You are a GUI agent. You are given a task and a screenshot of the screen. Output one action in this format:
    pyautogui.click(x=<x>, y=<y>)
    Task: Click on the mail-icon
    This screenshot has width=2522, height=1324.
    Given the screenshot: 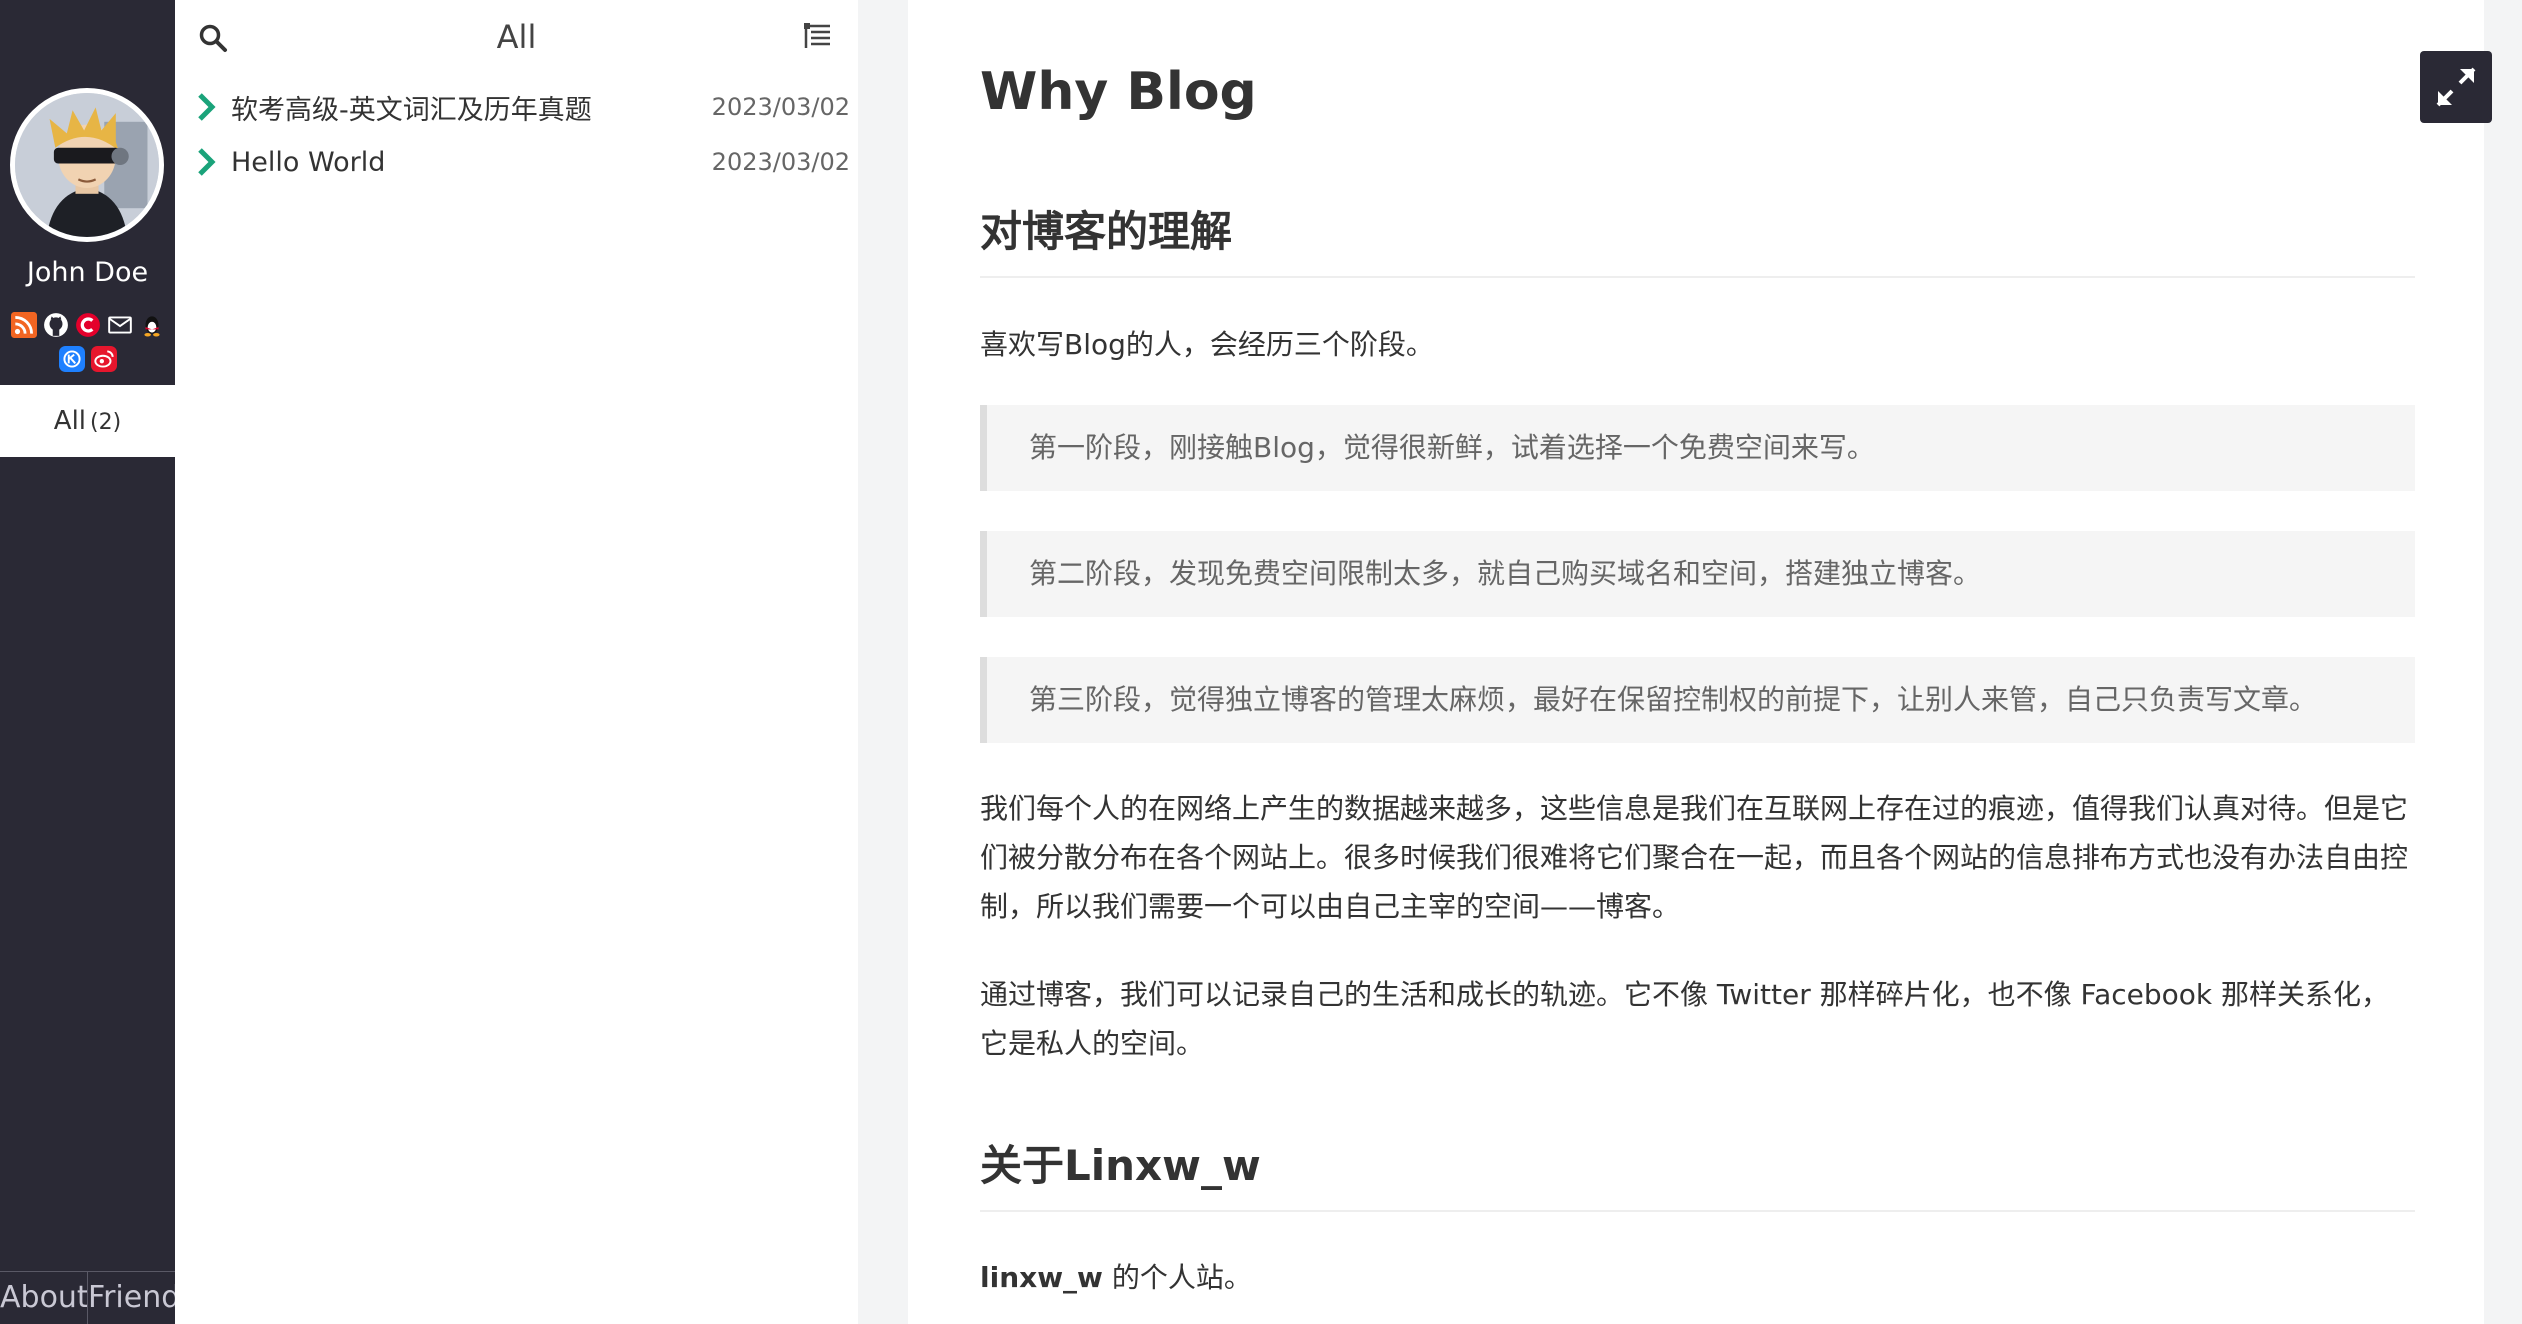 What is the action you would take?
    pyautogui.click(x=120, y=325)
    